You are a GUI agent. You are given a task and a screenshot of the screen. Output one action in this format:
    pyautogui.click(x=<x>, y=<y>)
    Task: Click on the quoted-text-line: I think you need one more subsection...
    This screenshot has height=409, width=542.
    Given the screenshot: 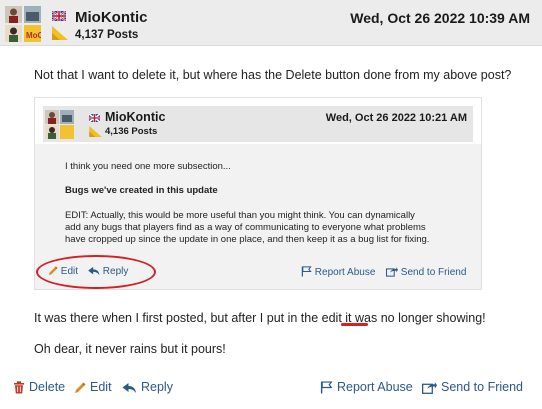 What is the action you would take?
    pyautogui.click(x=148, y=166)
    